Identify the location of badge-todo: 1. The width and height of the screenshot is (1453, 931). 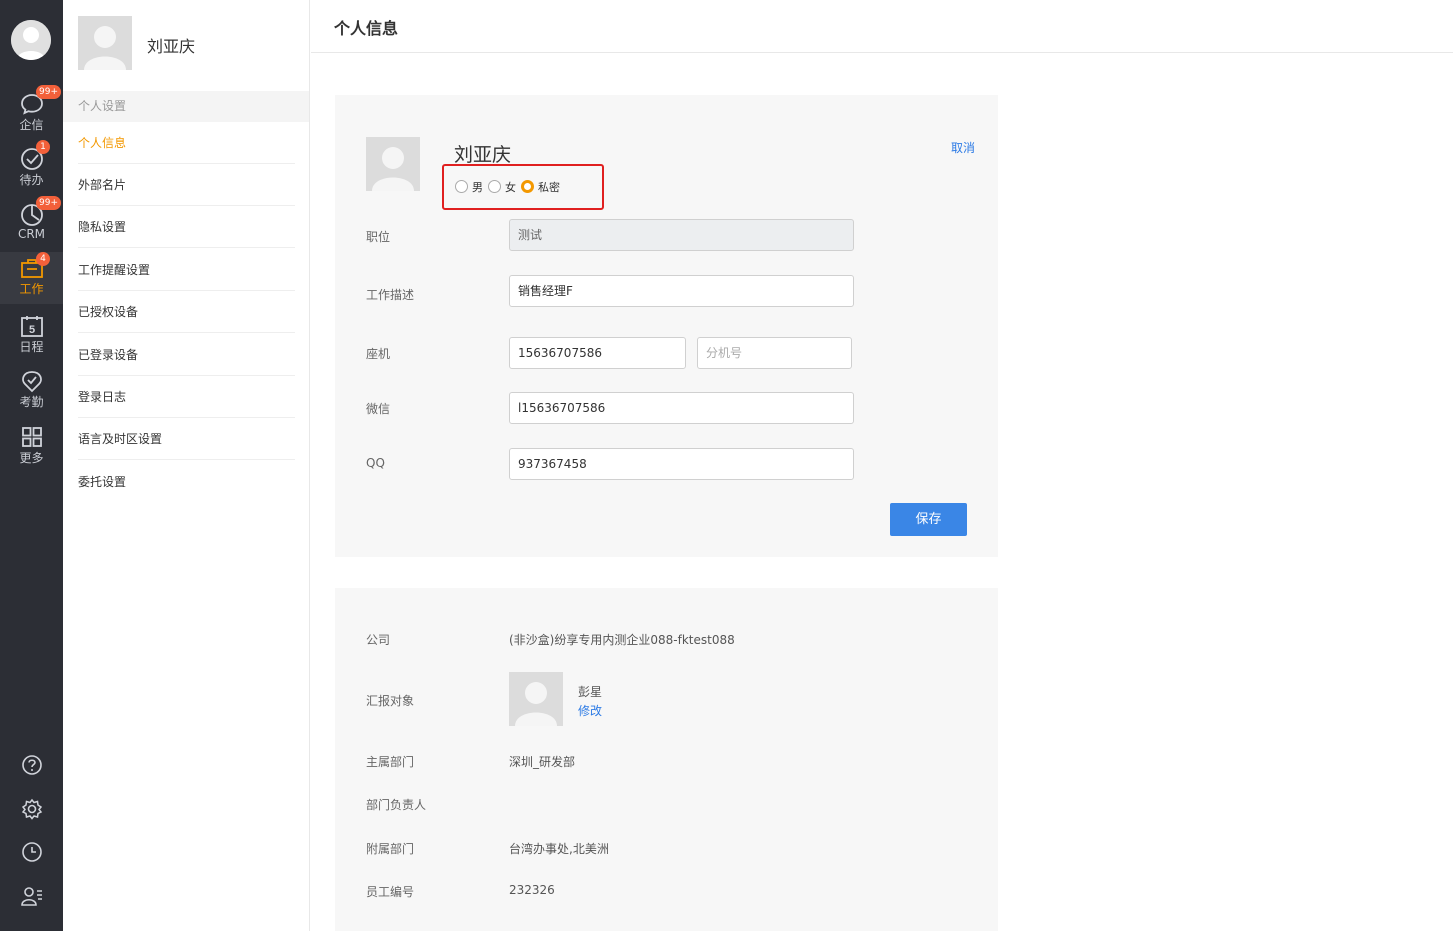
(43, 147).